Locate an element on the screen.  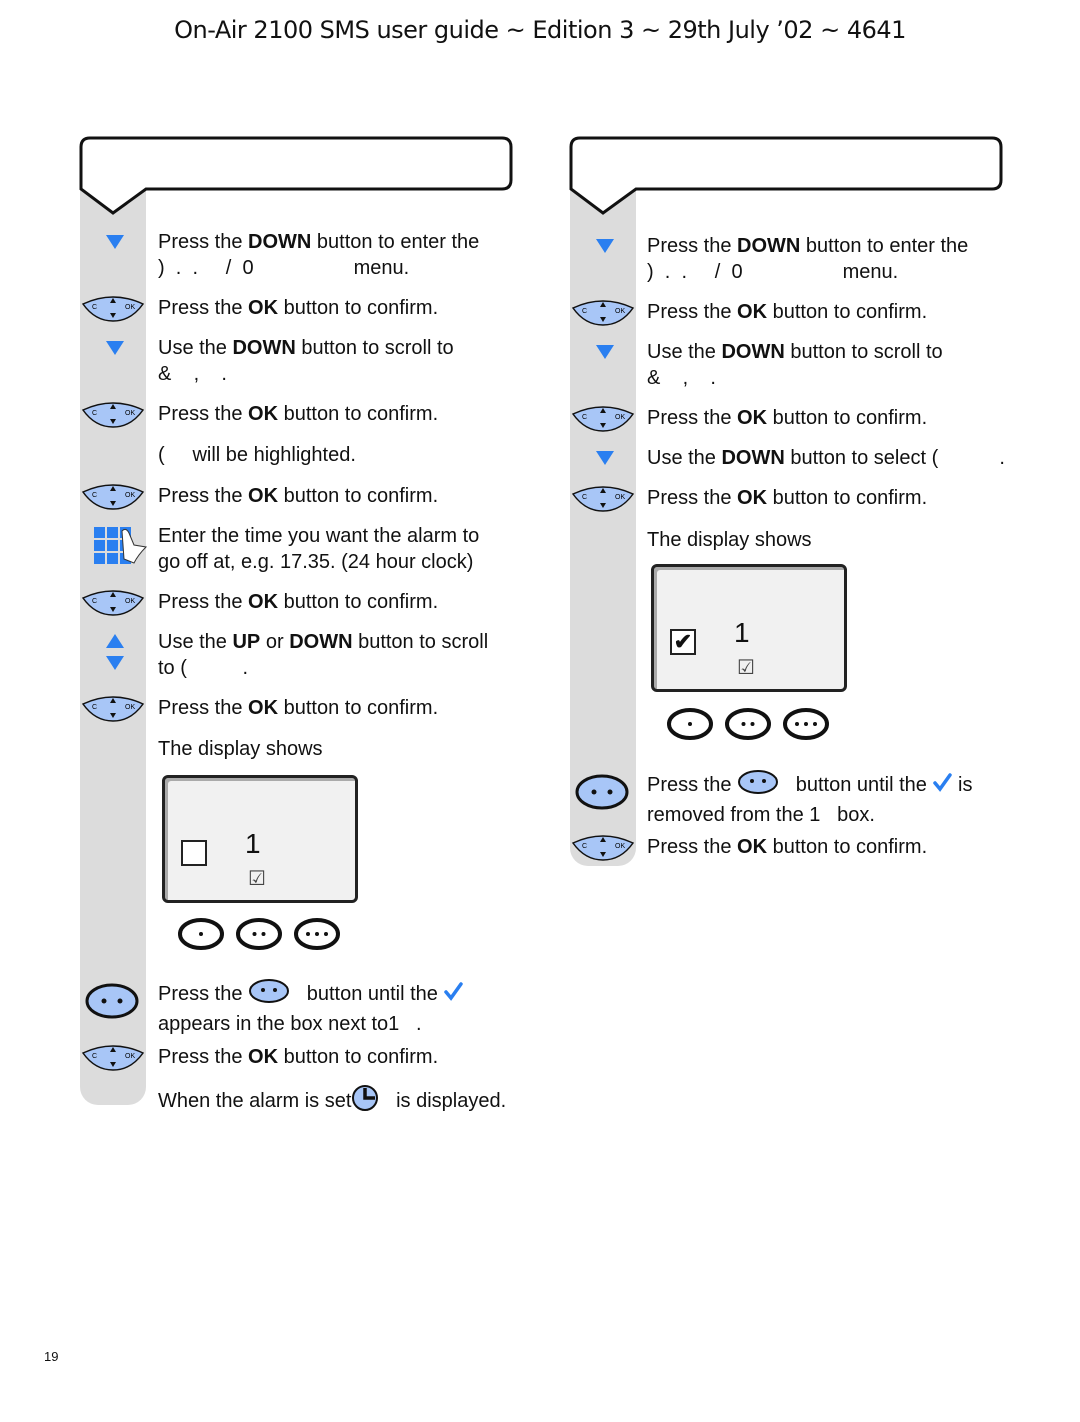
instruction-text: is displayed. is located at coordinates (443, 1100).